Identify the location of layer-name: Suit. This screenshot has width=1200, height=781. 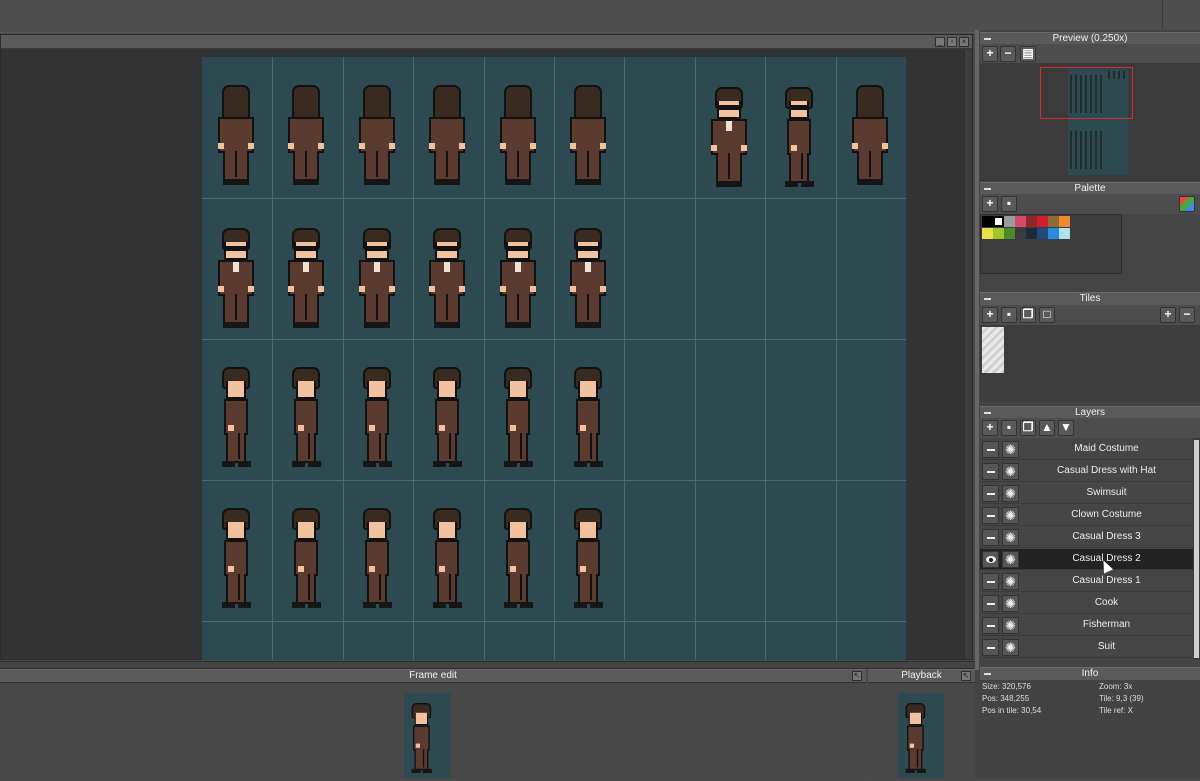
(1106, 646).